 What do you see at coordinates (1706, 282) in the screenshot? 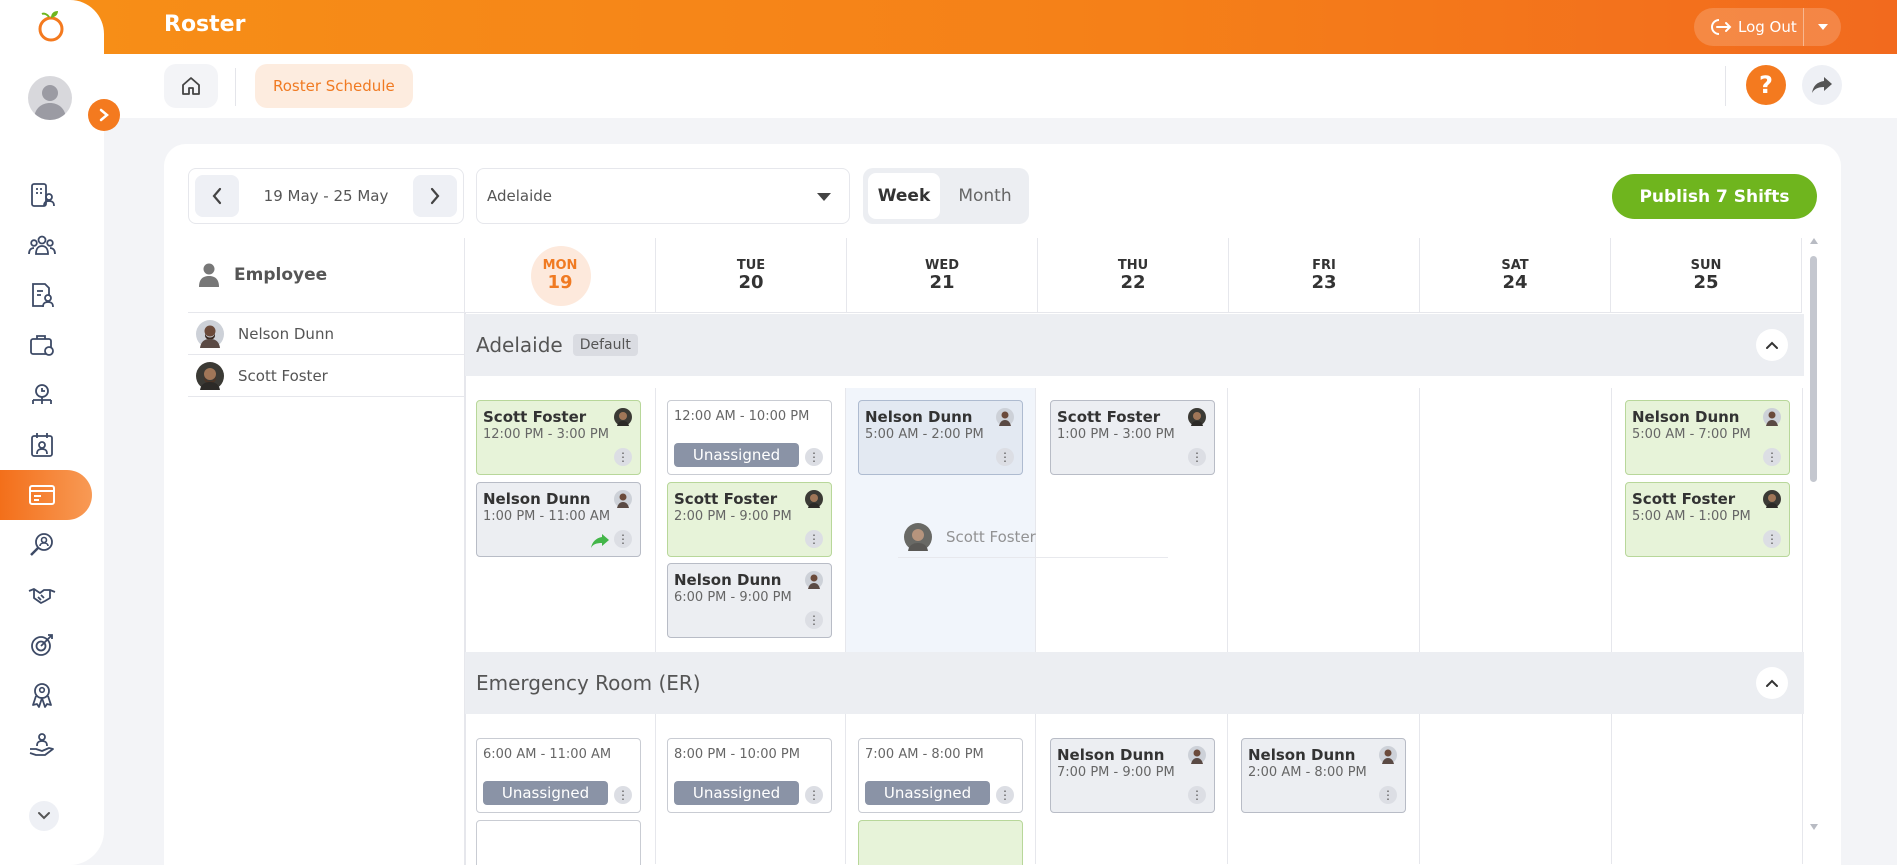
I see `day-date: 25` at bounding box center [1706, 282].